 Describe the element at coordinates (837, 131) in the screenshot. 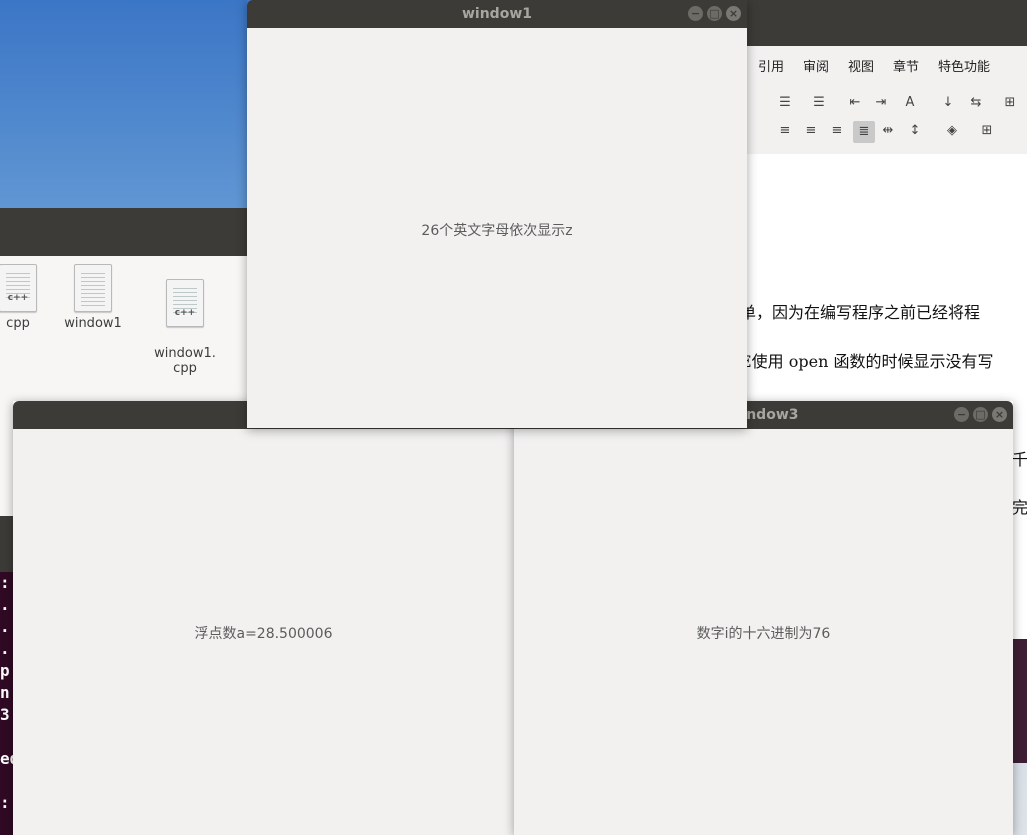

I see `align-right-icon: ≡` at that location.